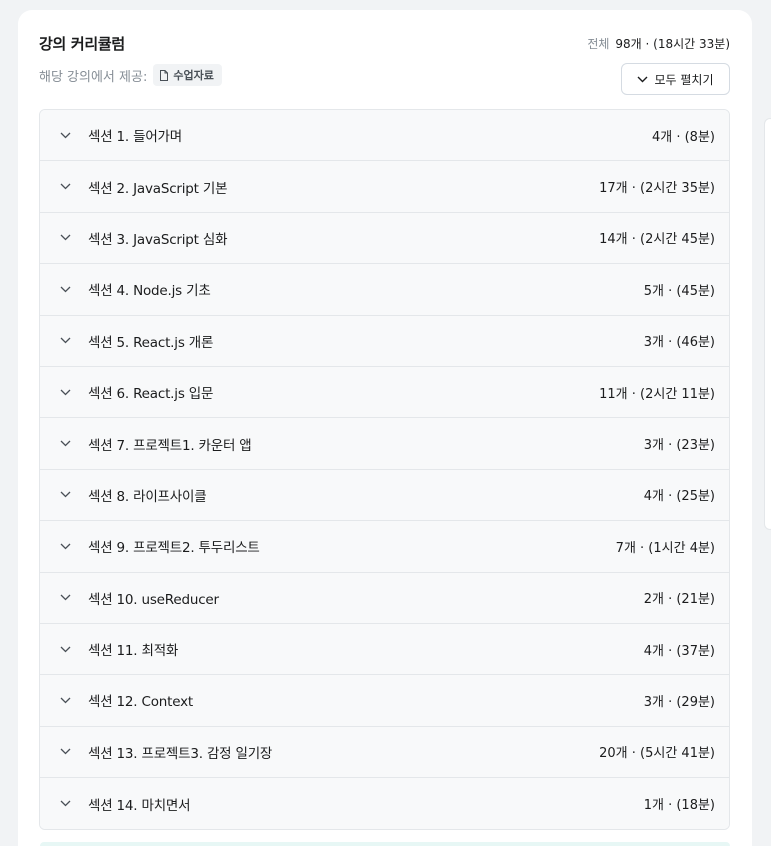  What do you see at coordinates (151, 342) in the screenshot?
I see `section-title: 섹션 5. React.js 개론` at bounding box center [151, 342].